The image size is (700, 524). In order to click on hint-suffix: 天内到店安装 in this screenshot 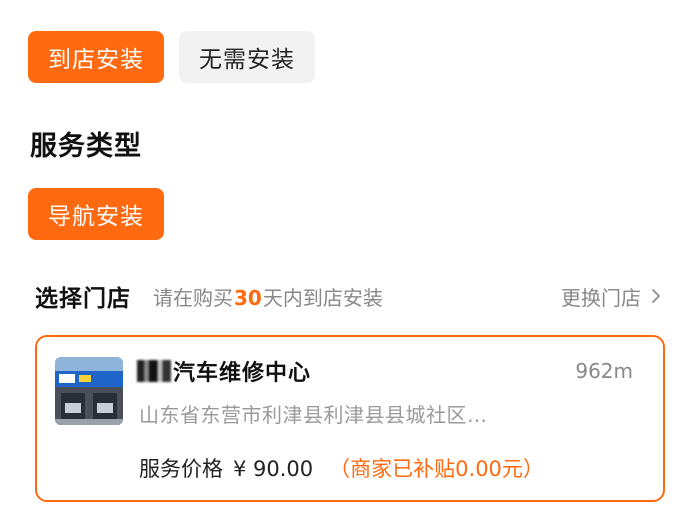, I will do `click(322, 297)`.